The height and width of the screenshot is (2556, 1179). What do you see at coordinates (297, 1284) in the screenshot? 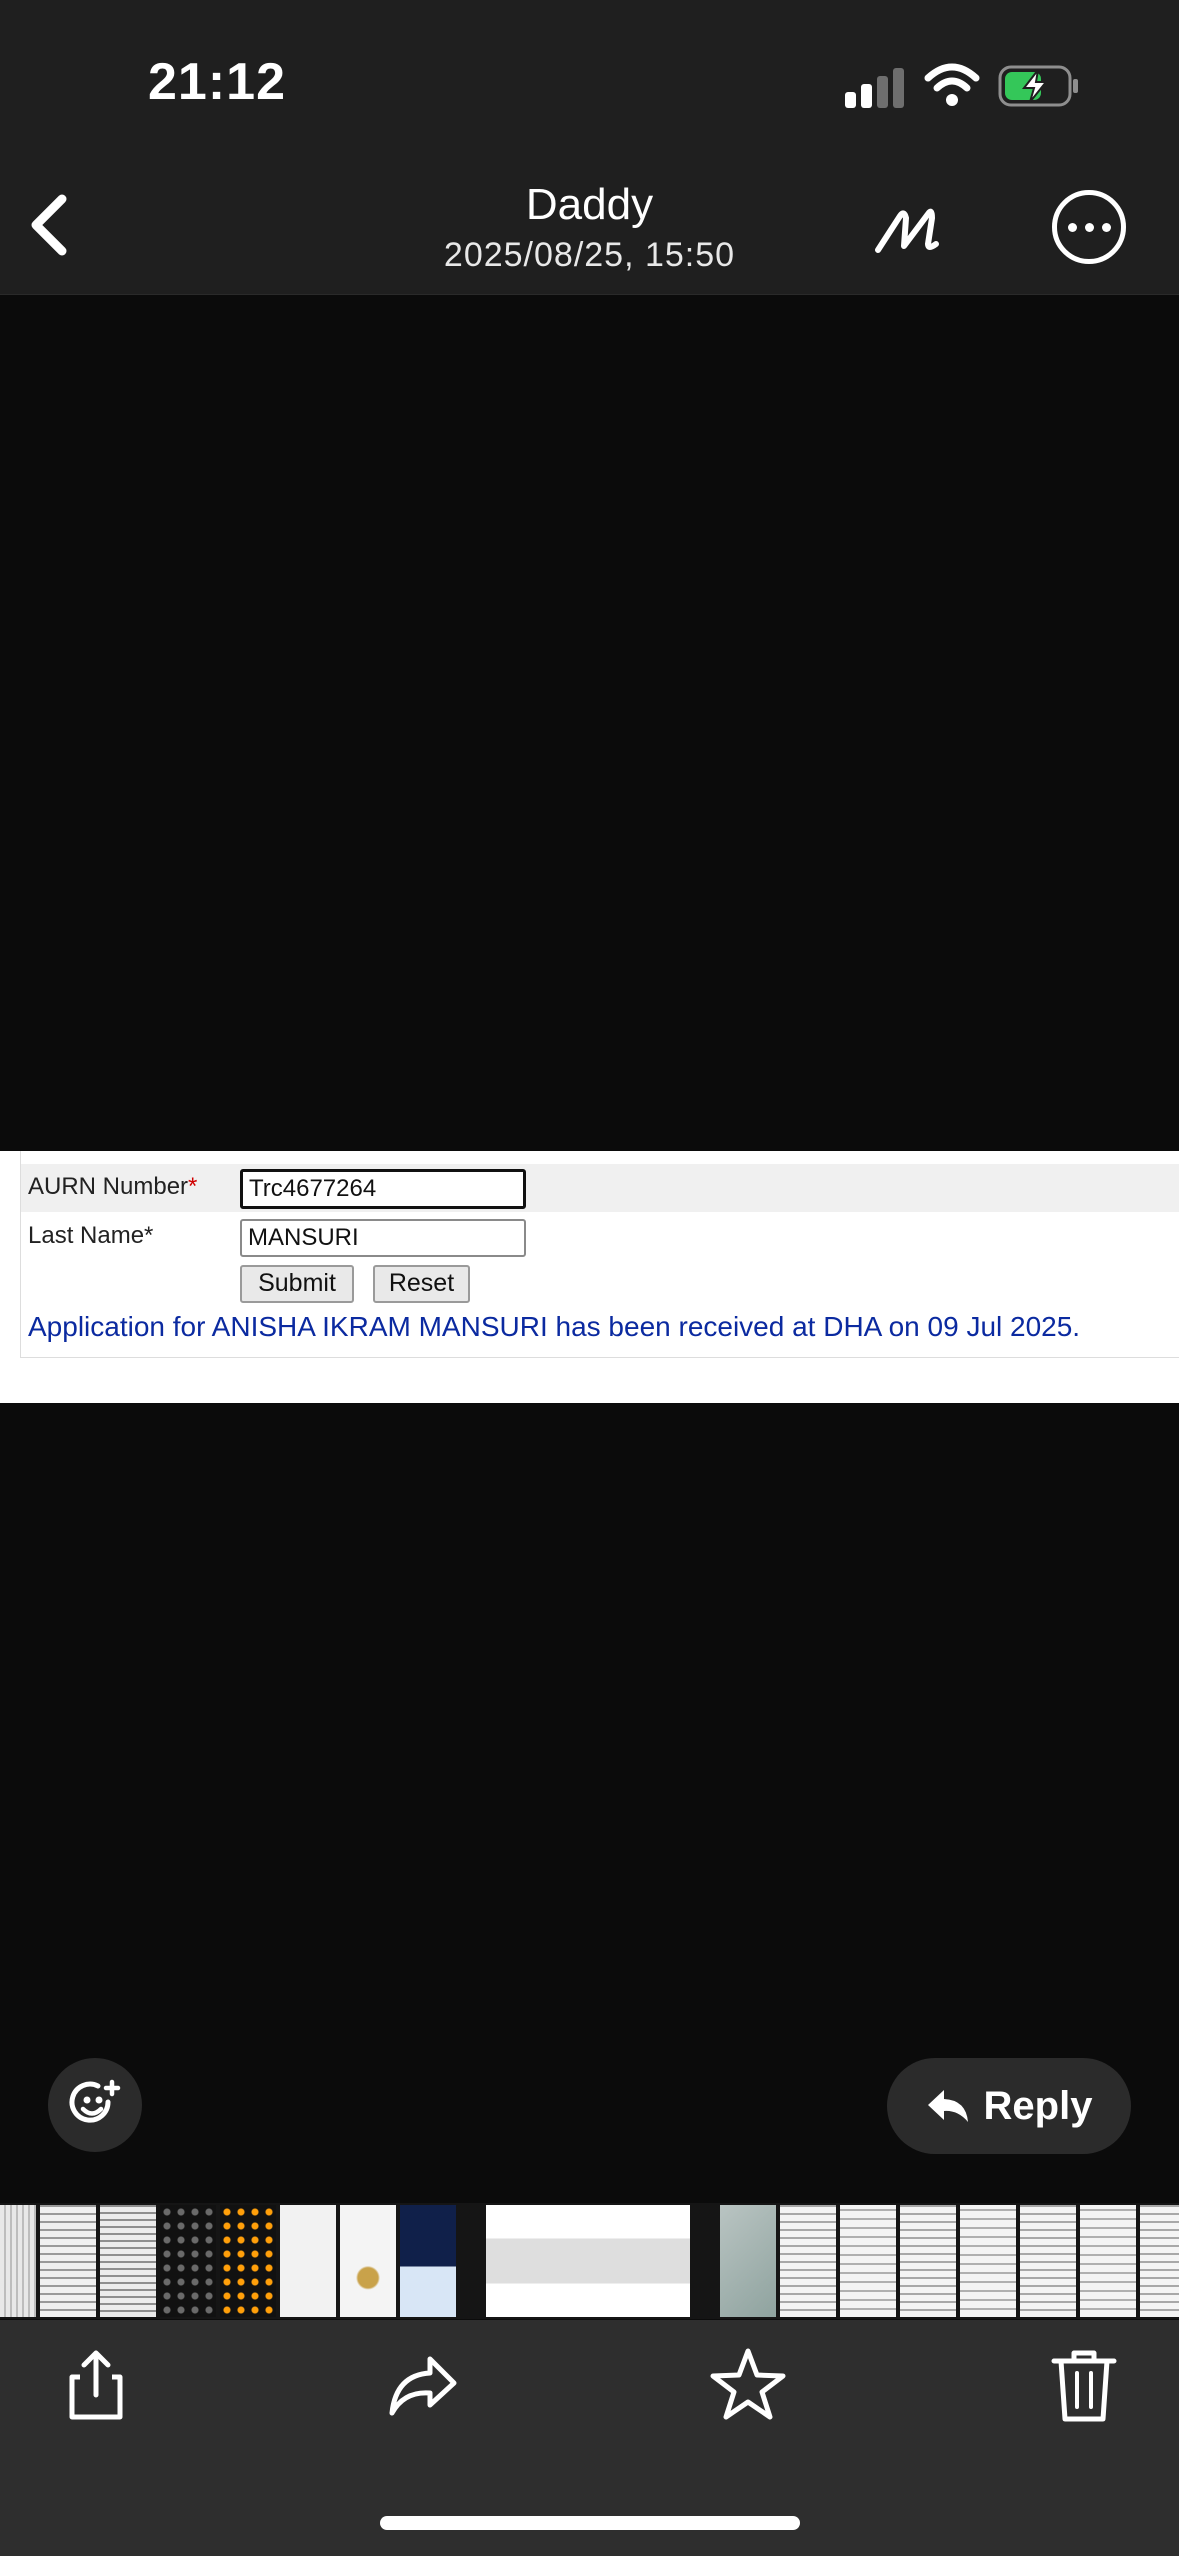
I see `submit-button: Submit` at bounding box center [297, 1284].